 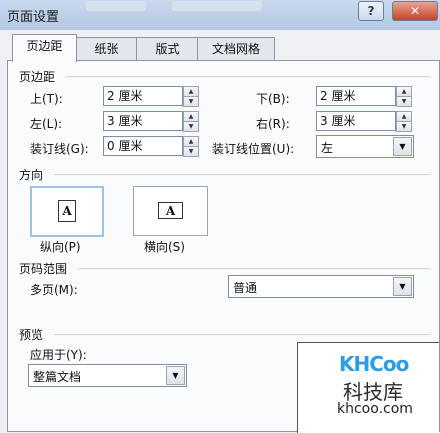 I want to click on bottom-margin-label: 下(B):, so click(x=273, y=99).